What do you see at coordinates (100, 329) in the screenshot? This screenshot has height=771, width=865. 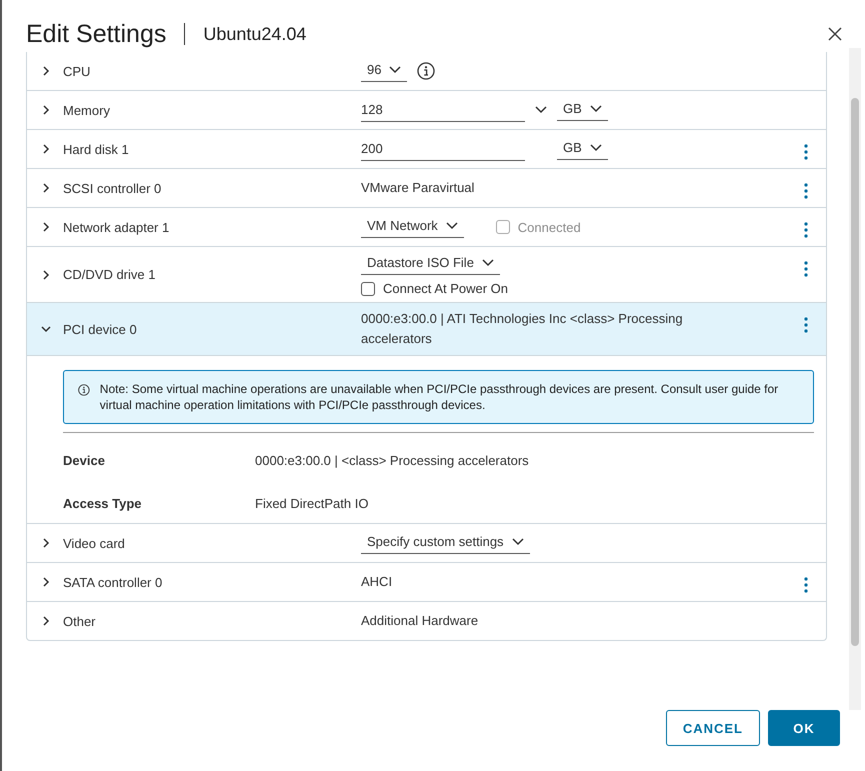 I see `row-label: PCI device 0` at bounding box center [100, 329].